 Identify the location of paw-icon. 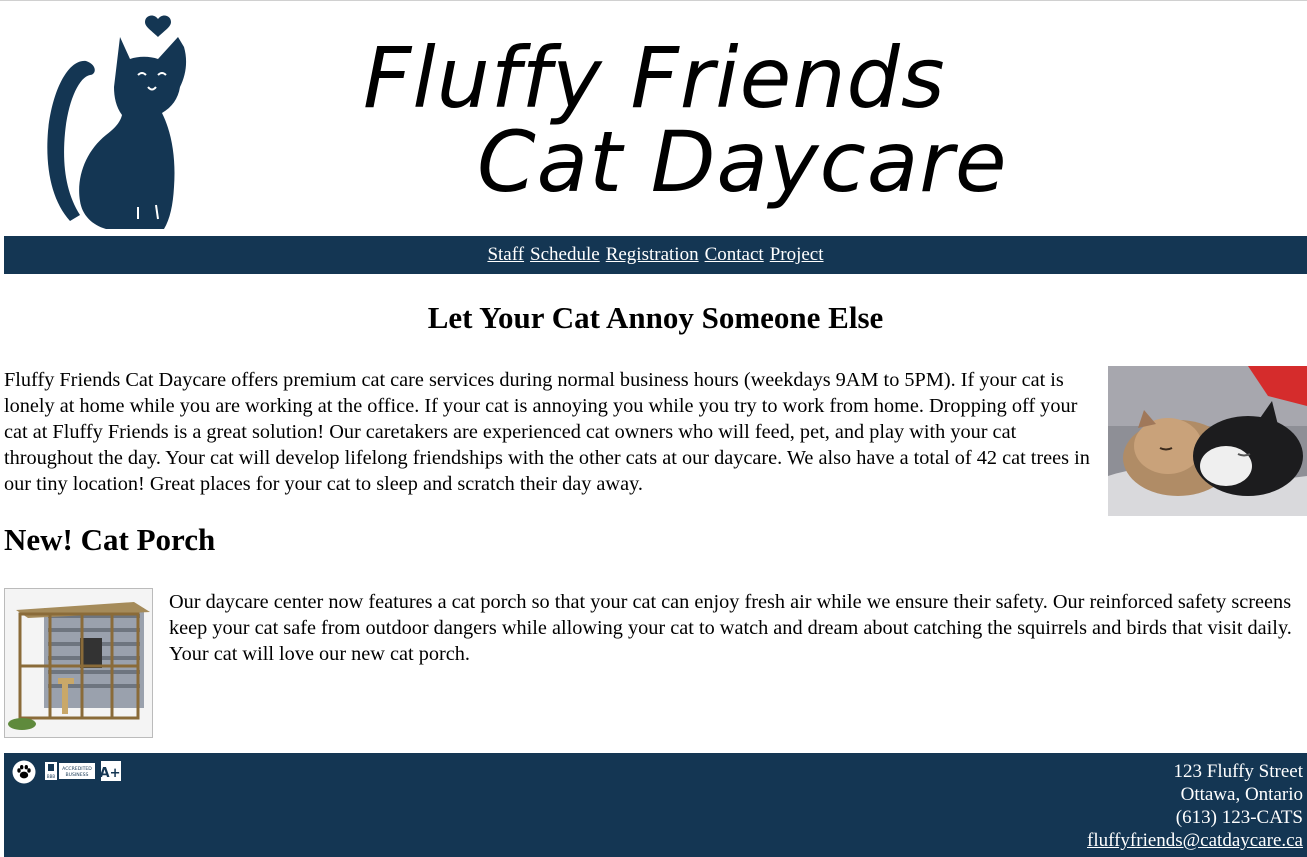
(24, 772).